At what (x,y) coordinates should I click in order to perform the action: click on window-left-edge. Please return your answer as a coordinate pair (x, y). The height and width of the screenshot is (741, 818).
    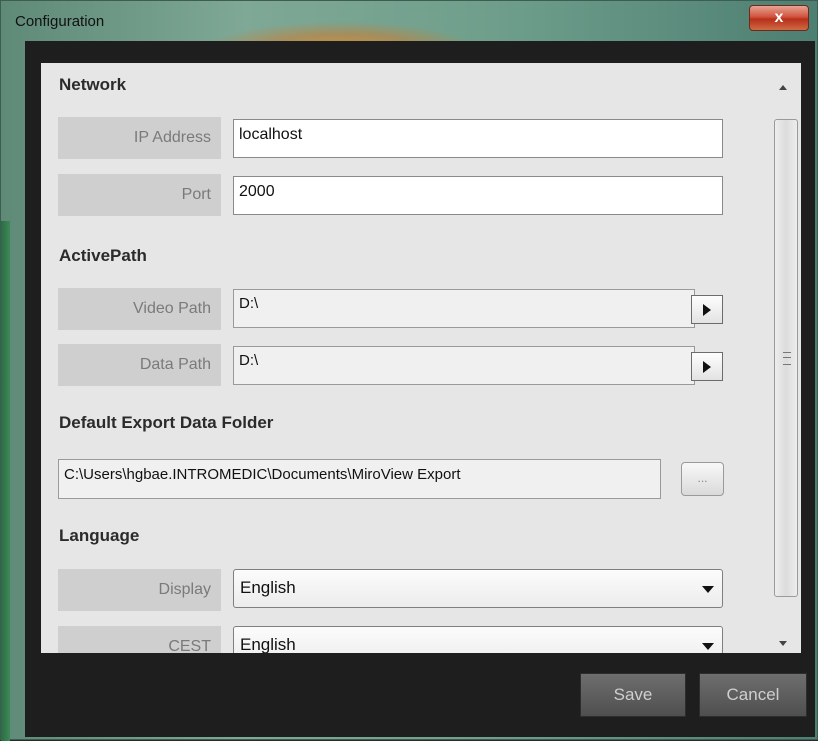
    Looking at the image, I should click on (5, 481).